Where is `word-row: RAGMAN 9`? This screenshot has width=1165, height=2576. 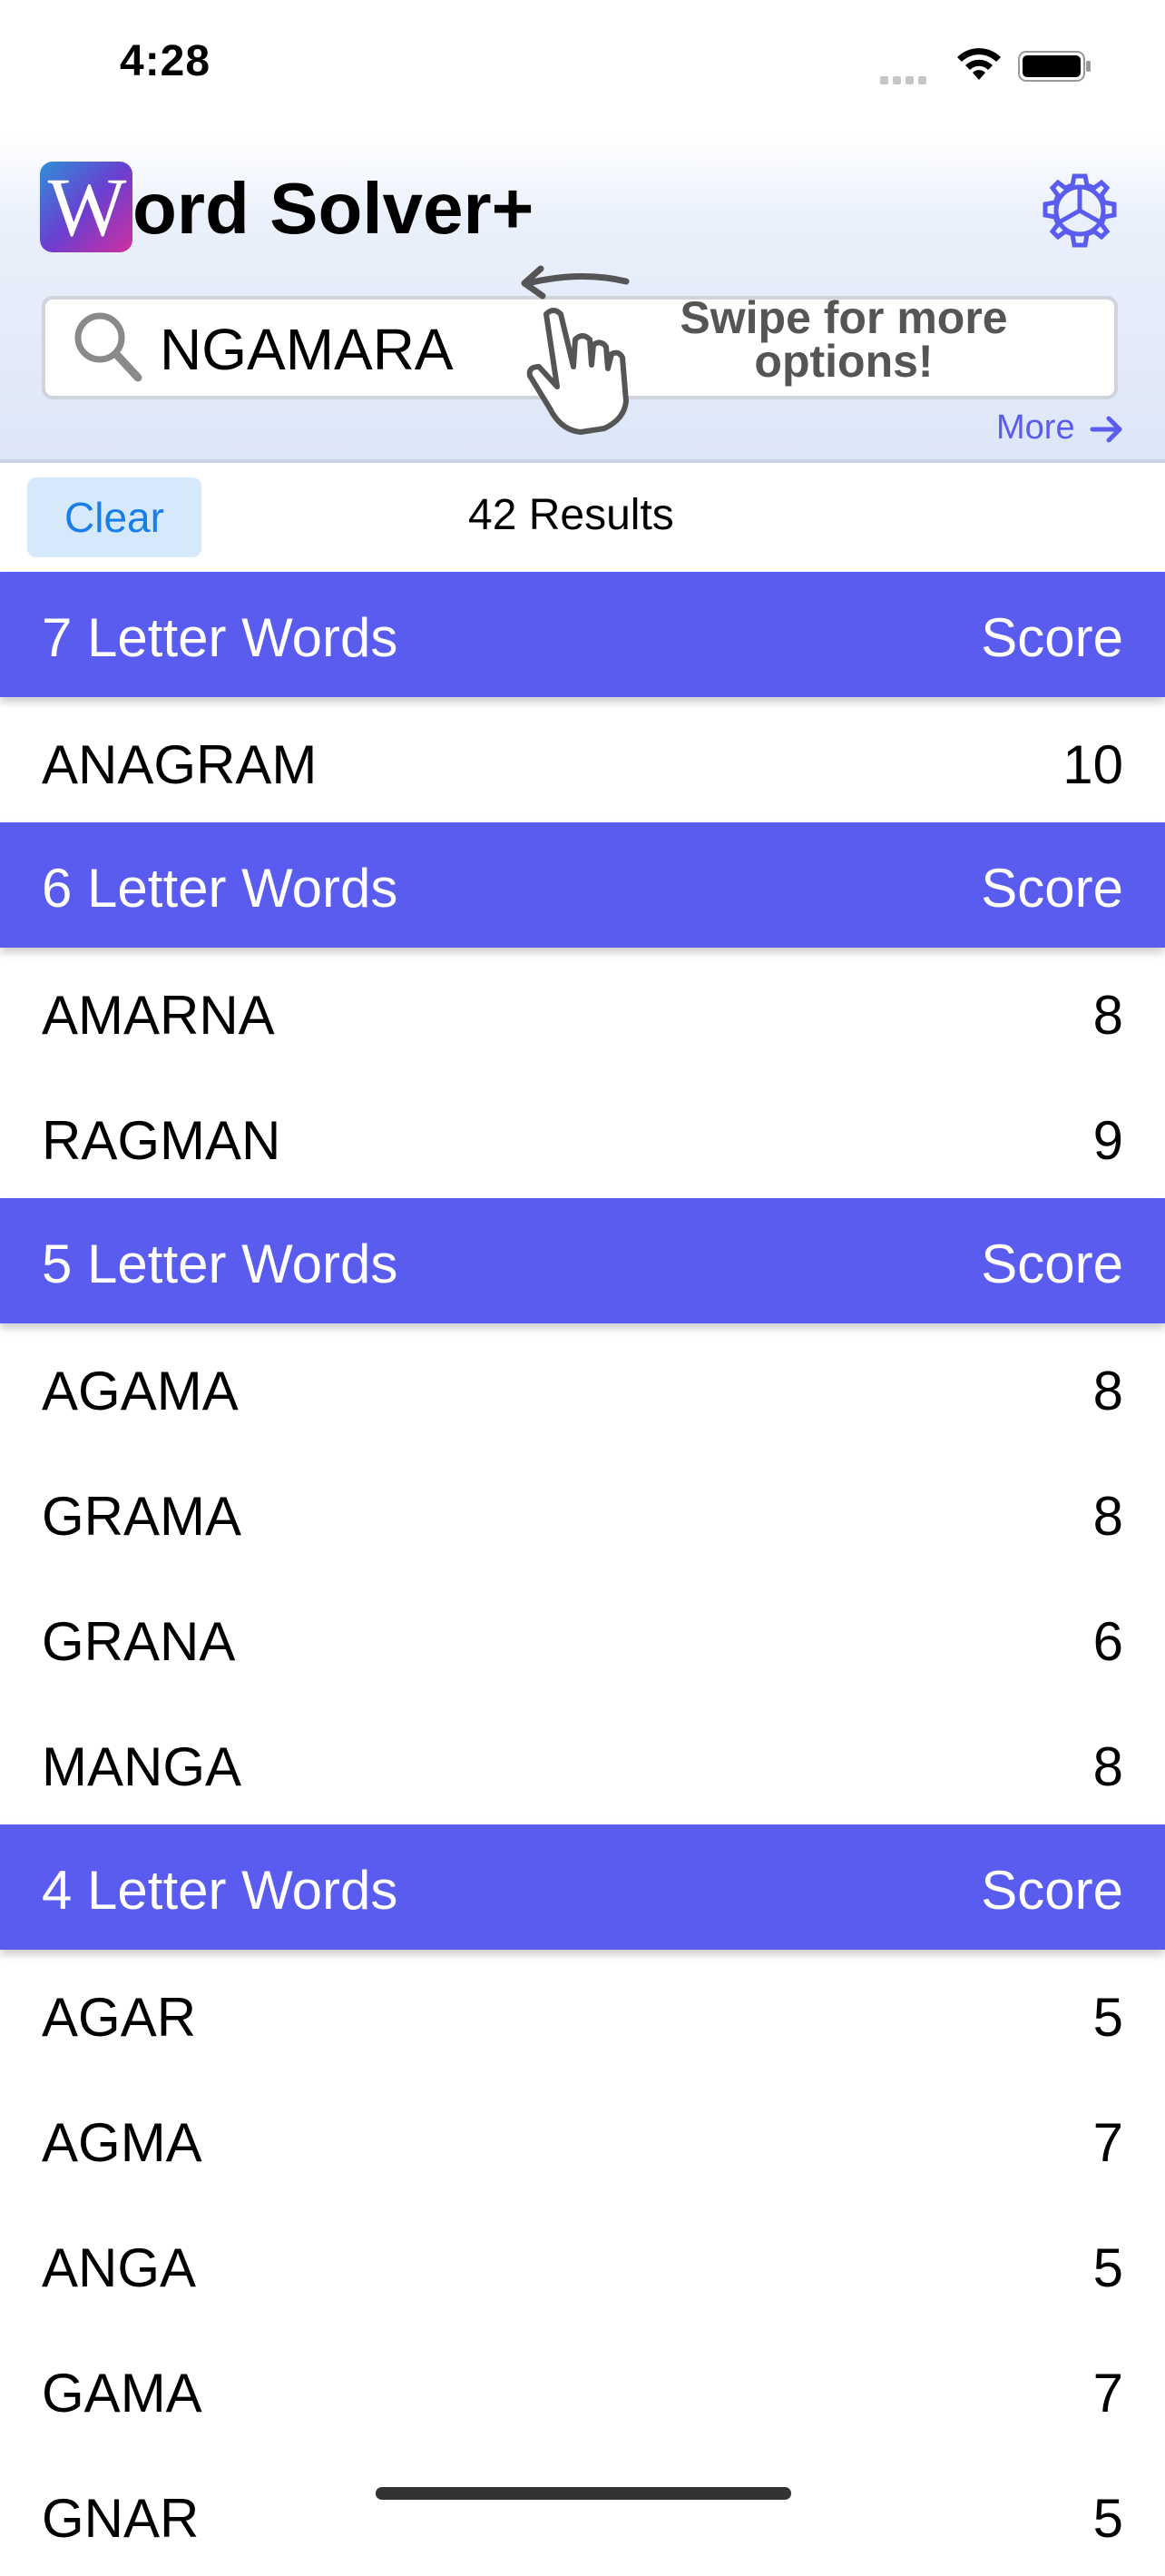 word-row: RAGMAN 9 is located at coordinates (582, 1135).